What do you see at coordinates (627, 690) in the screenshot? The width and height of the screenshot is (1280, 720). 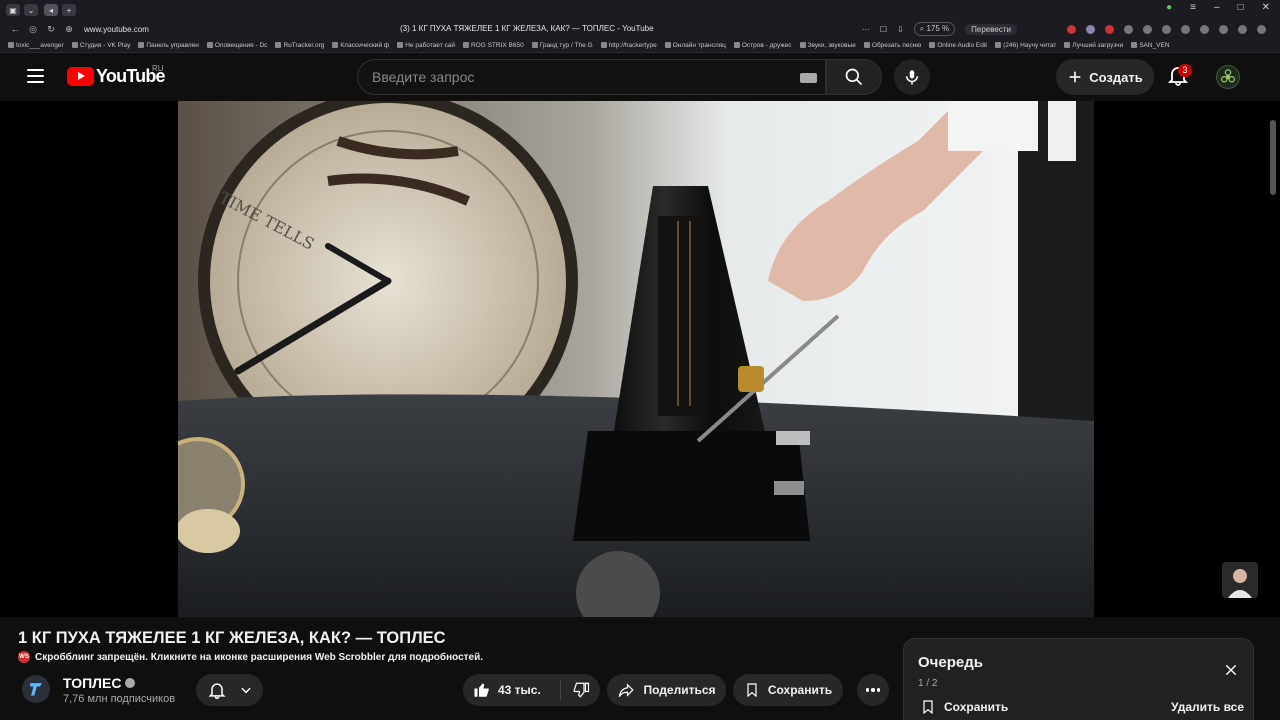 I see `share-icon` at bounding box center [627, 690].